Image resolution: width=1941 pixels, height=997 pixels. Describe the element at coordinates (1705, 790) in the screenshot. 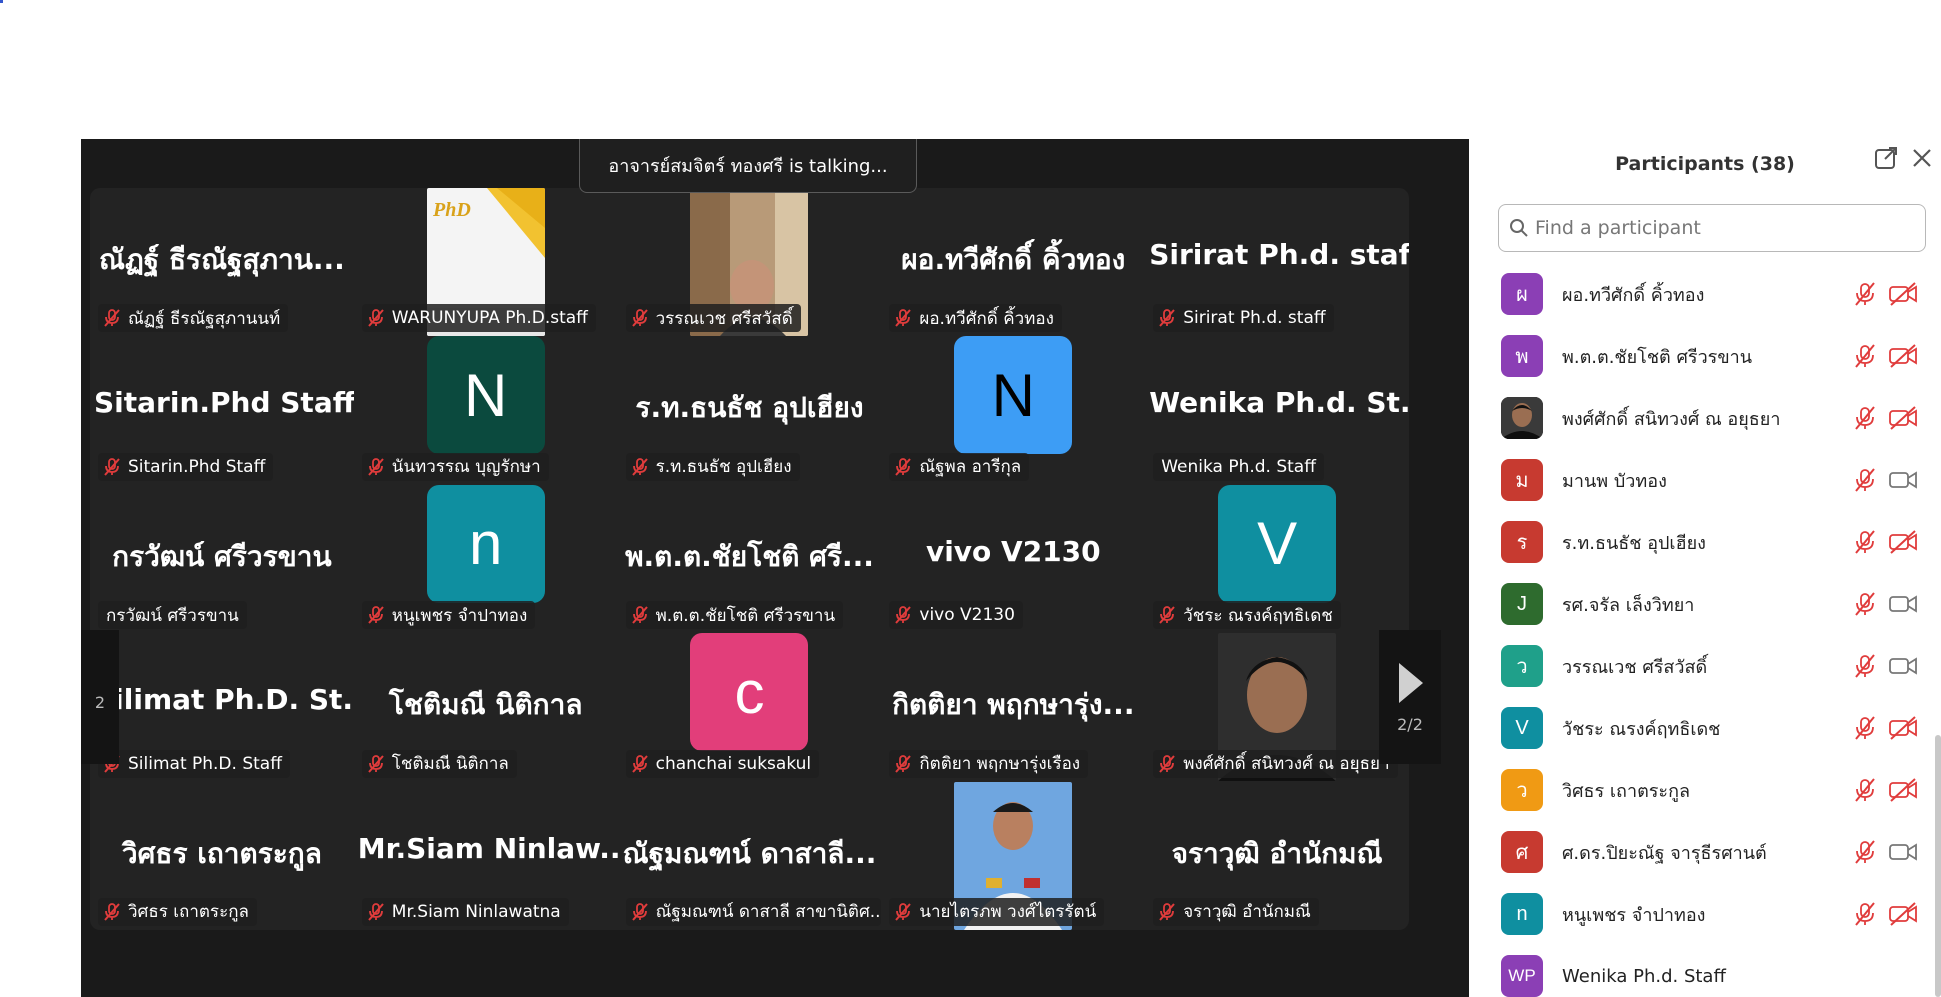

I see `participant-row: ว วิศธร เถาตระกูล` at that location.